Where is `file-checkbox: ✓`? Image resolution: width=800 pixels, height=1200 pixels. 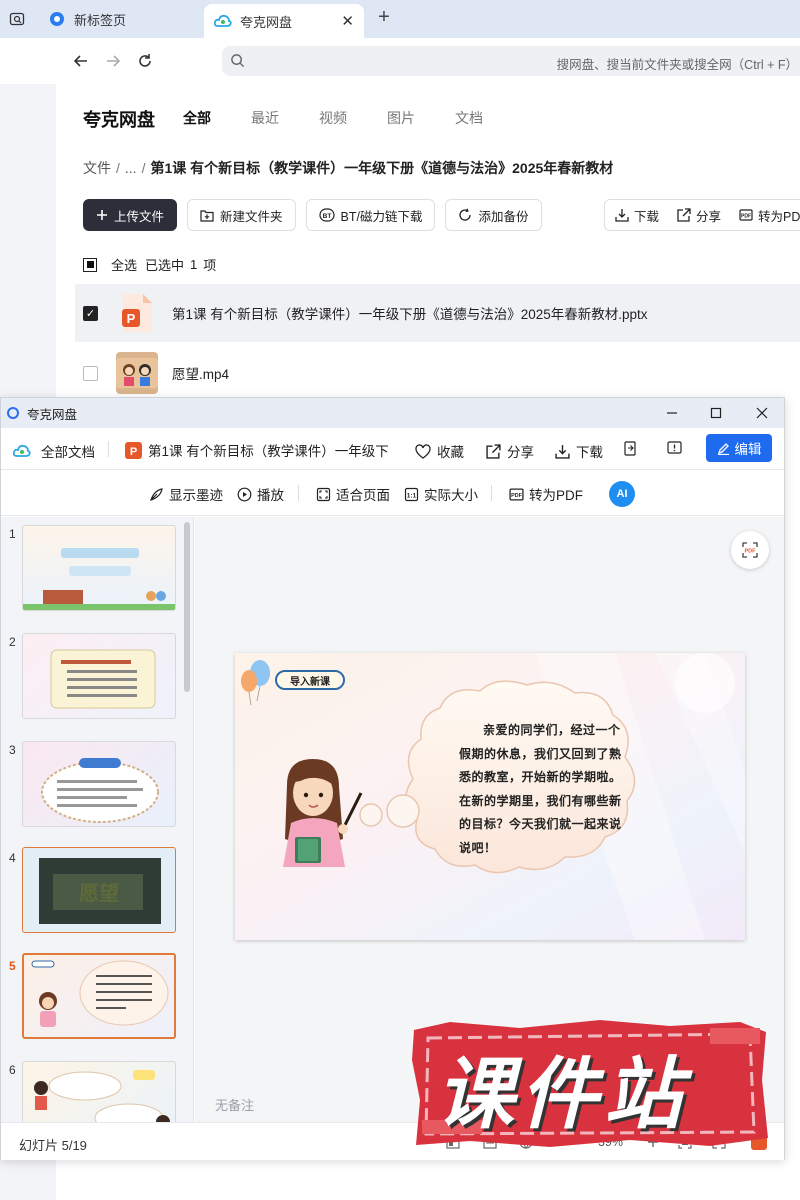
file-checkbox: ✓ is located at coordinates (90, 313).